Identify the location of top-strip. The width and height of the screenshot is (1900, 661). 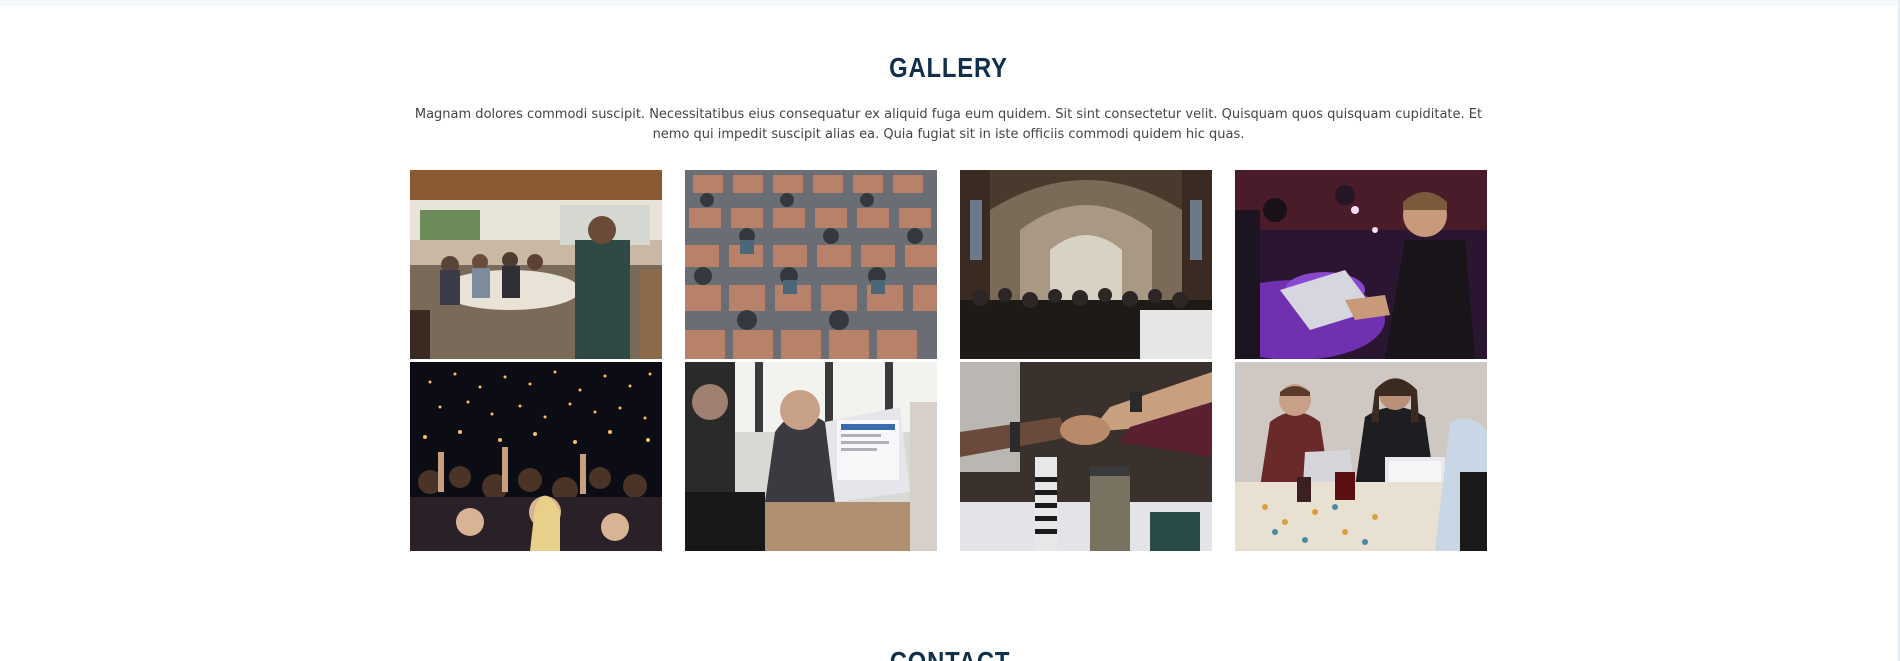
(950, 3).